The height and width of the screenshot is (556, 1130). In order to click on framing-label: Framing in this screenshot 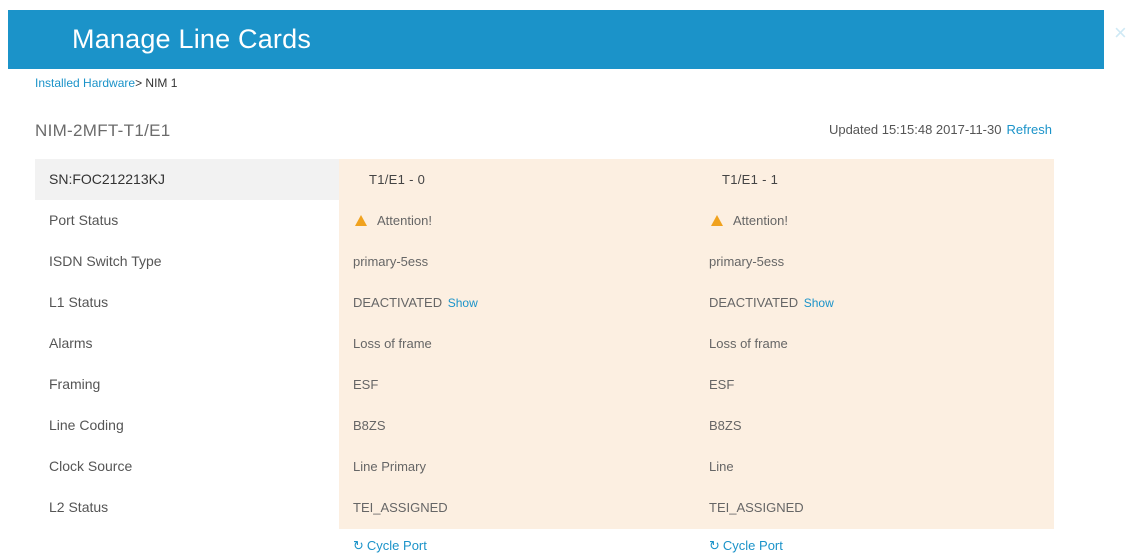, I will do `click(75, 384)`.